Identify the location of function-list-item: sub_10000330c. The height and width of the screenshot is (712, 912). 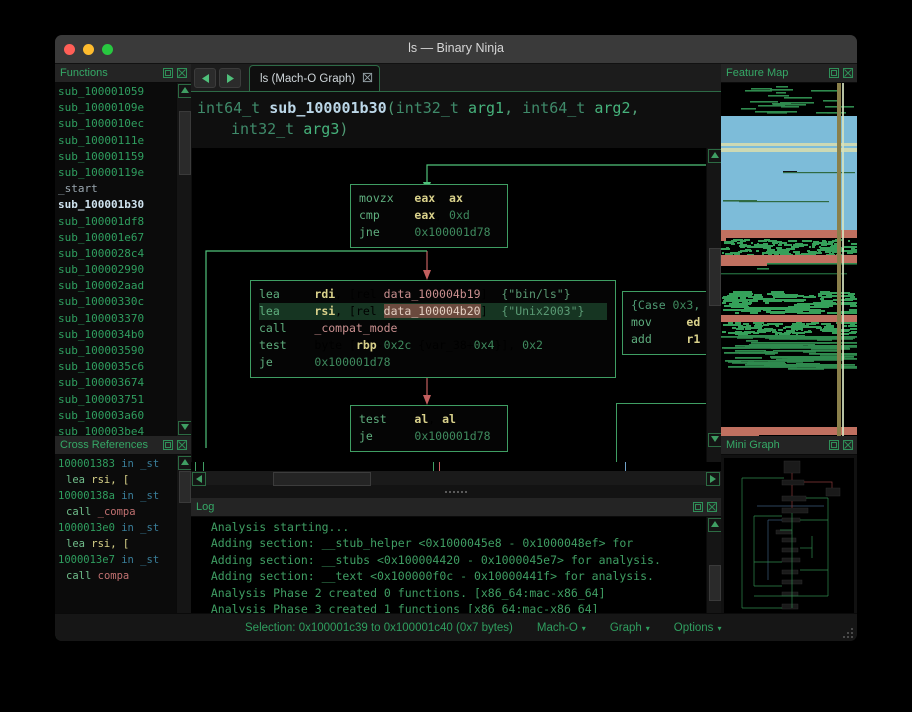
(117, 302).